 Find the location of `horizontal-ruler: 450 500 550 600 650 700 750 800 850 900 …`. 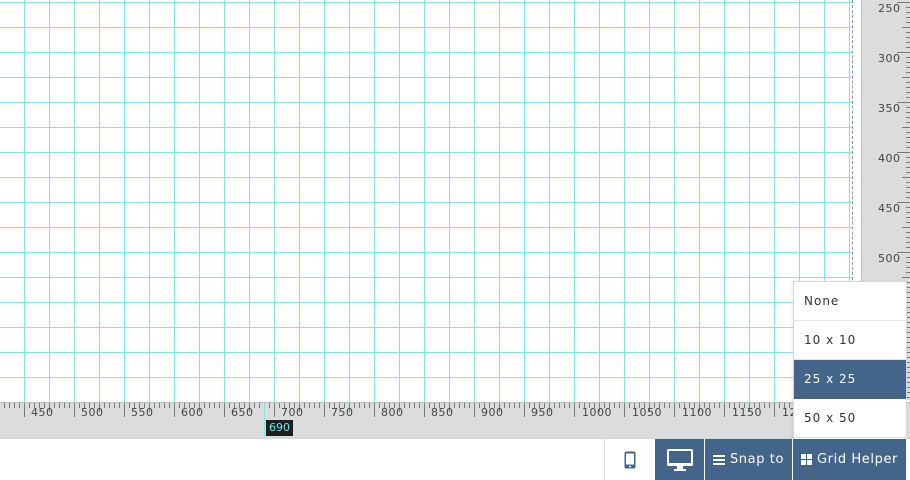

horizontal-ruler: 450 500 550 600 650 700 750 800 850 900 … is located at coordinates (455, 420).